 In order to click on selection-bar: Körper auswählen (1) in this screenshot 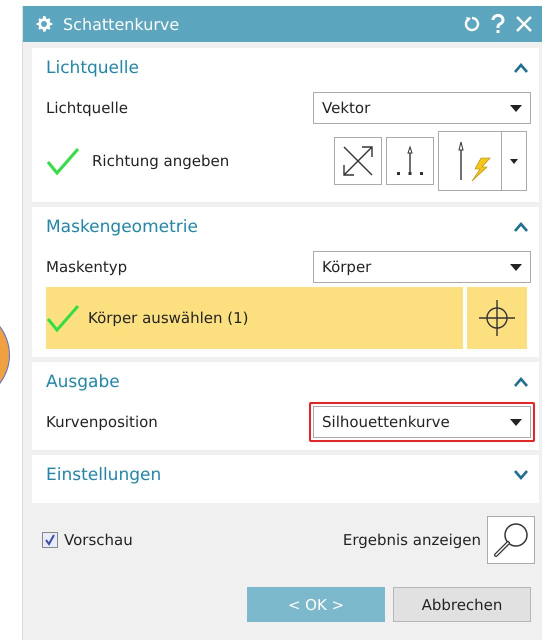, I will do `click(254, 318)`.